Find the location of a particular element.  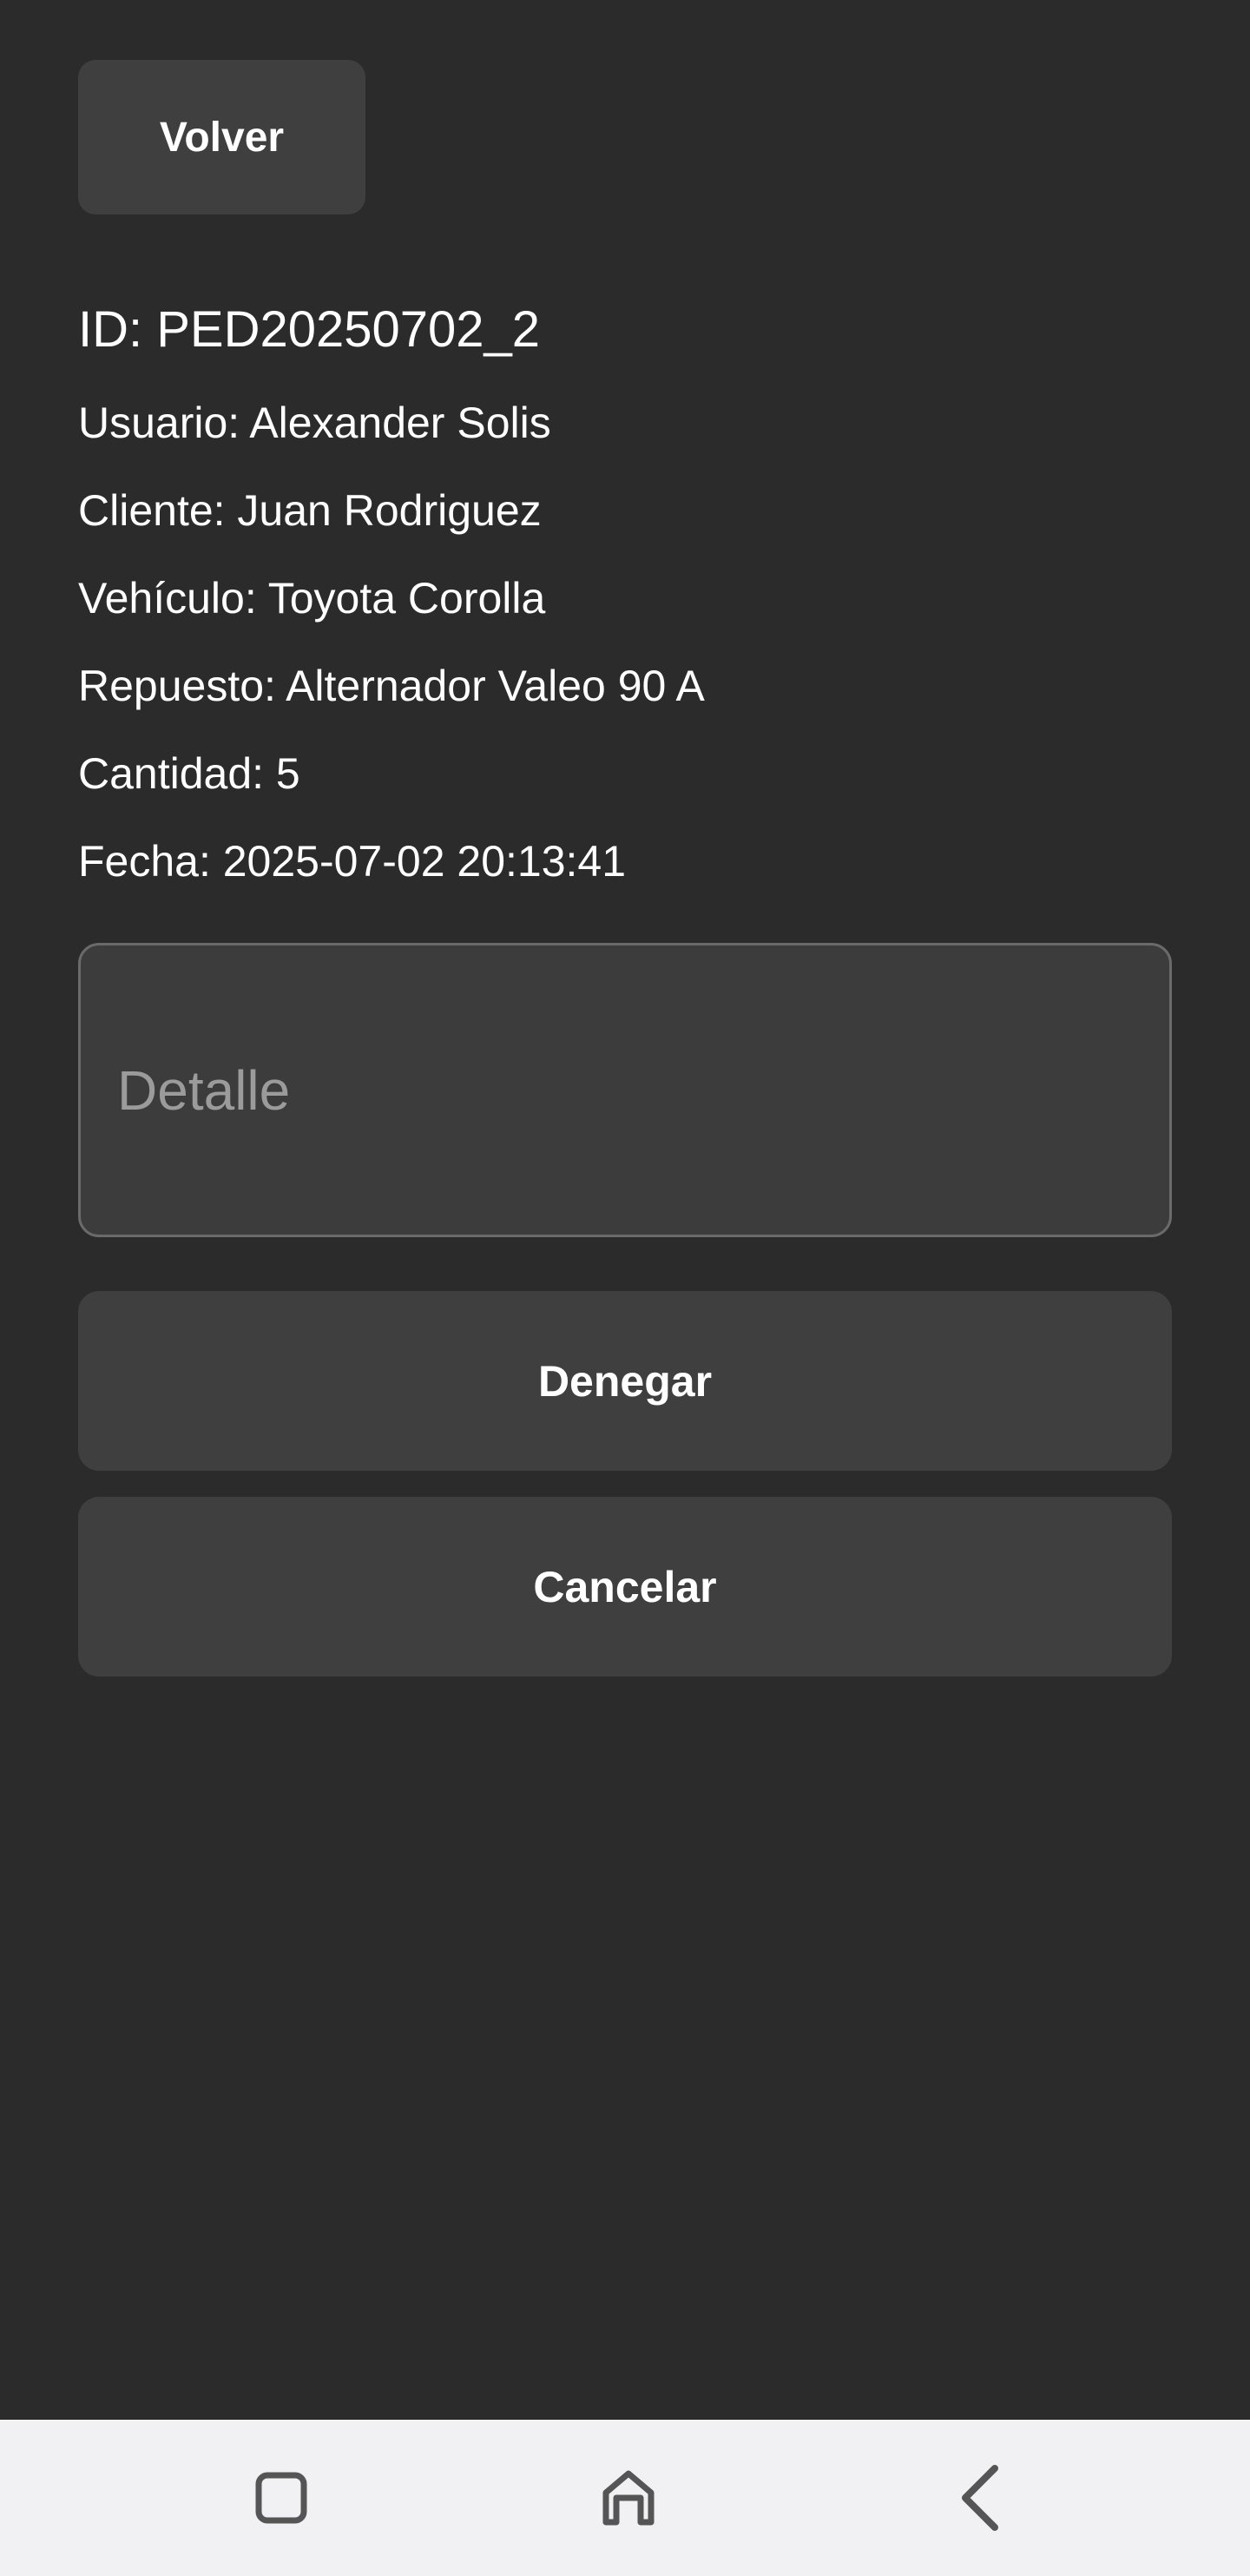

order-vehicle: Vehículo: Toyota Corolla is located at coordinates (312, 598).